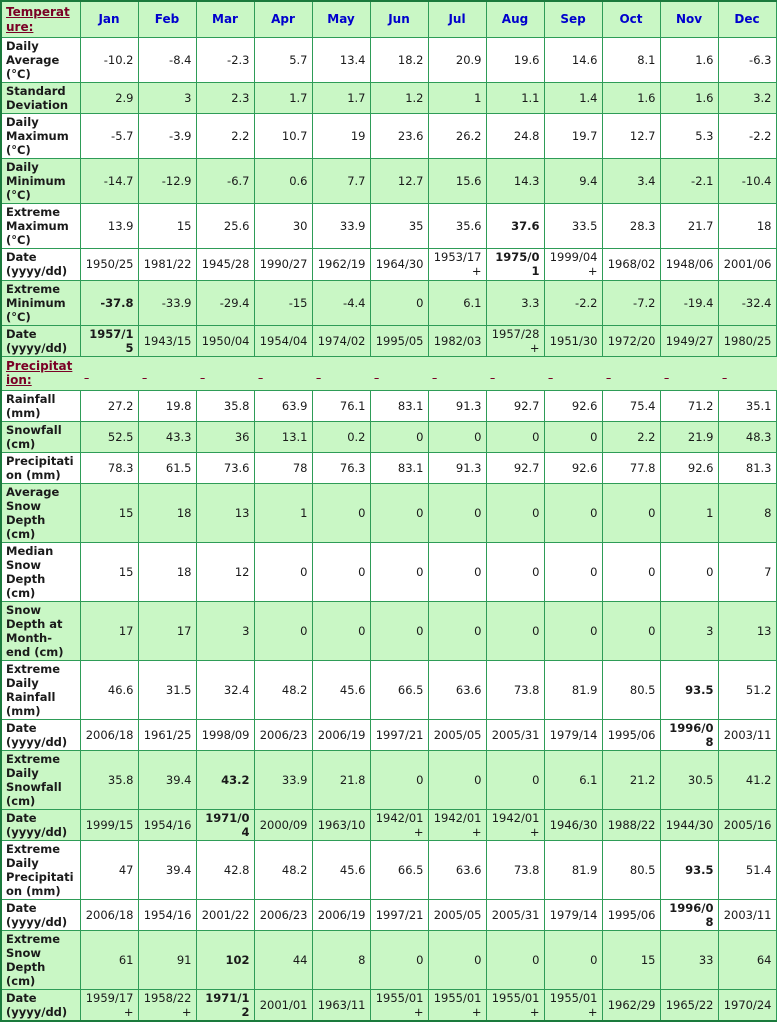 The height and width of the screenshot is (1022, 777). Describe the element at coordinates (515, 467) in the screenshot. I see `cell-aug: 92.7` at that location.